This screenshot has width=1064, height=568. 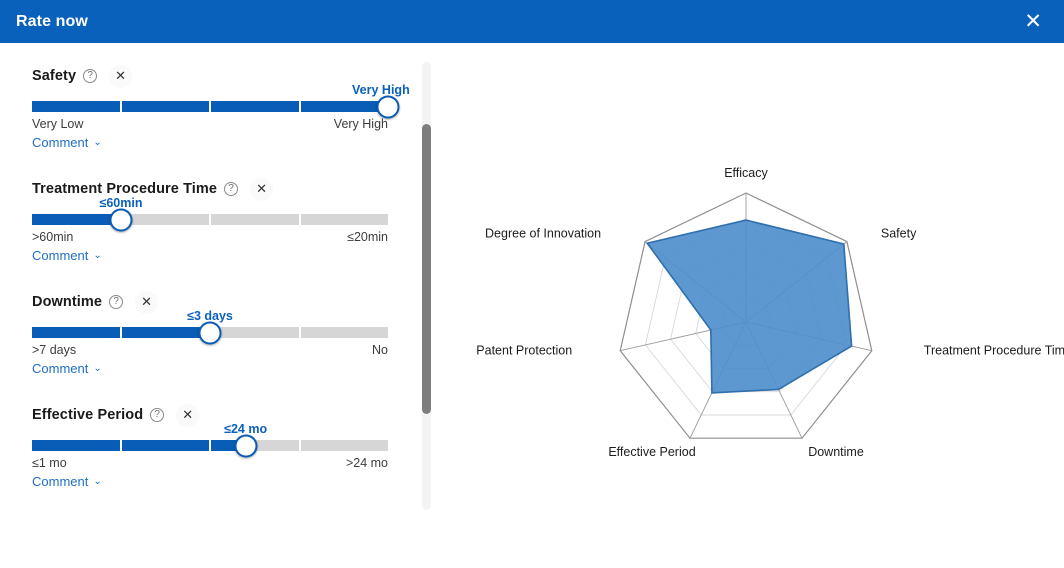 What do you see at coordinates (651, 452) in the screenshot?
I see `radar-axis-label: Effective Period` at bounding box center [651, 452].